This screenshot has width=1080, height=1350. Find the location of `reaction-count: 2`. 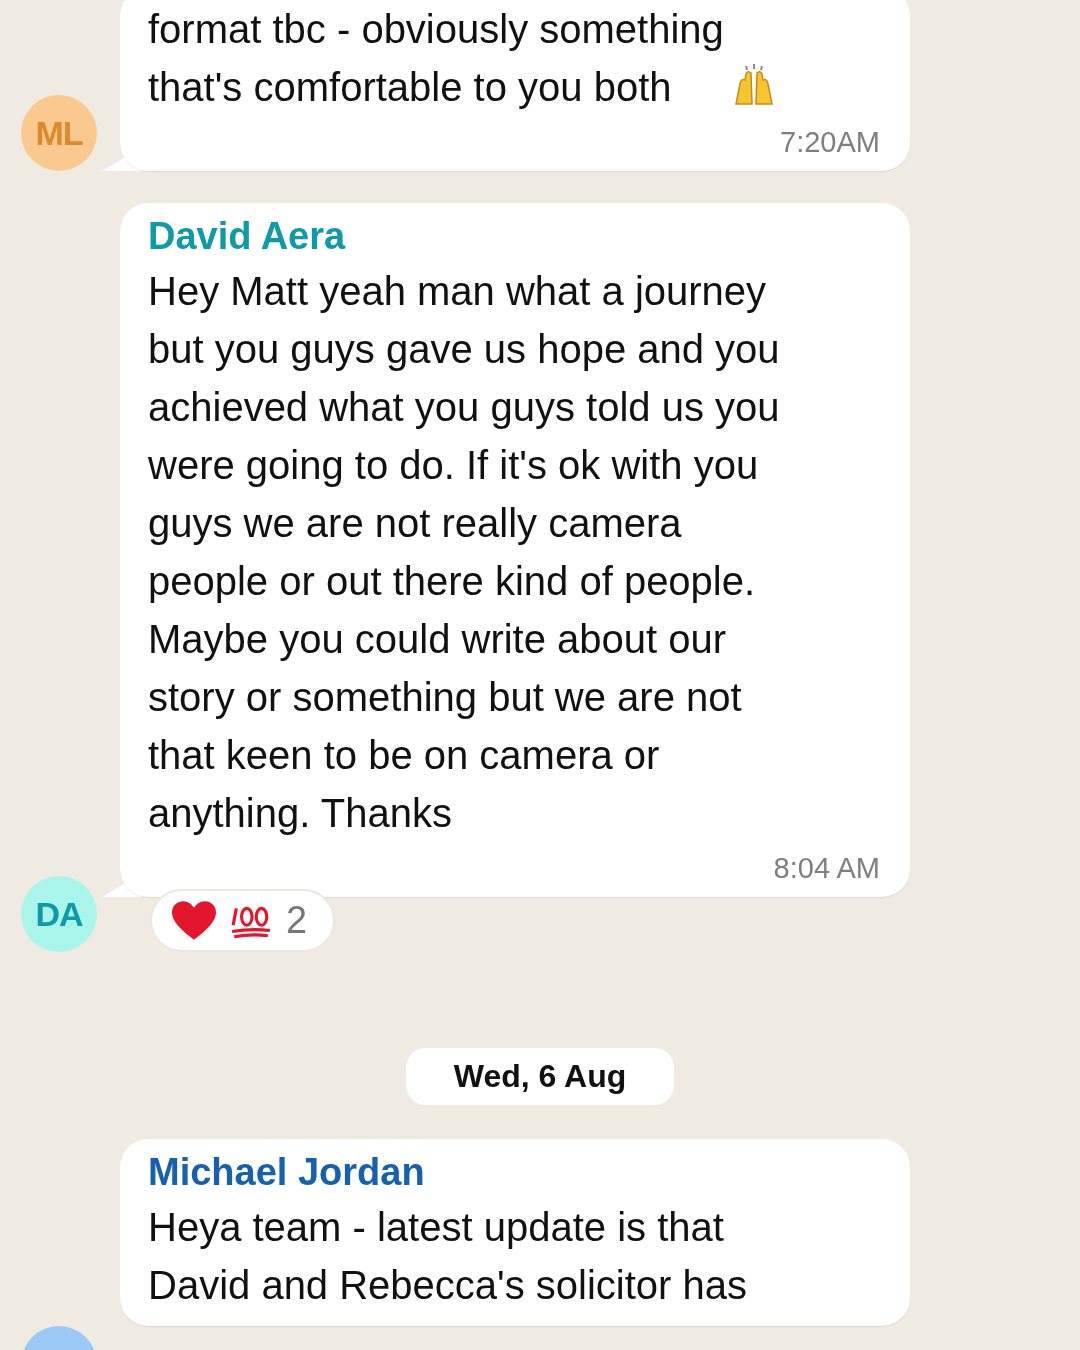

reaction-count: 2 is located at coordinates (297, 920).